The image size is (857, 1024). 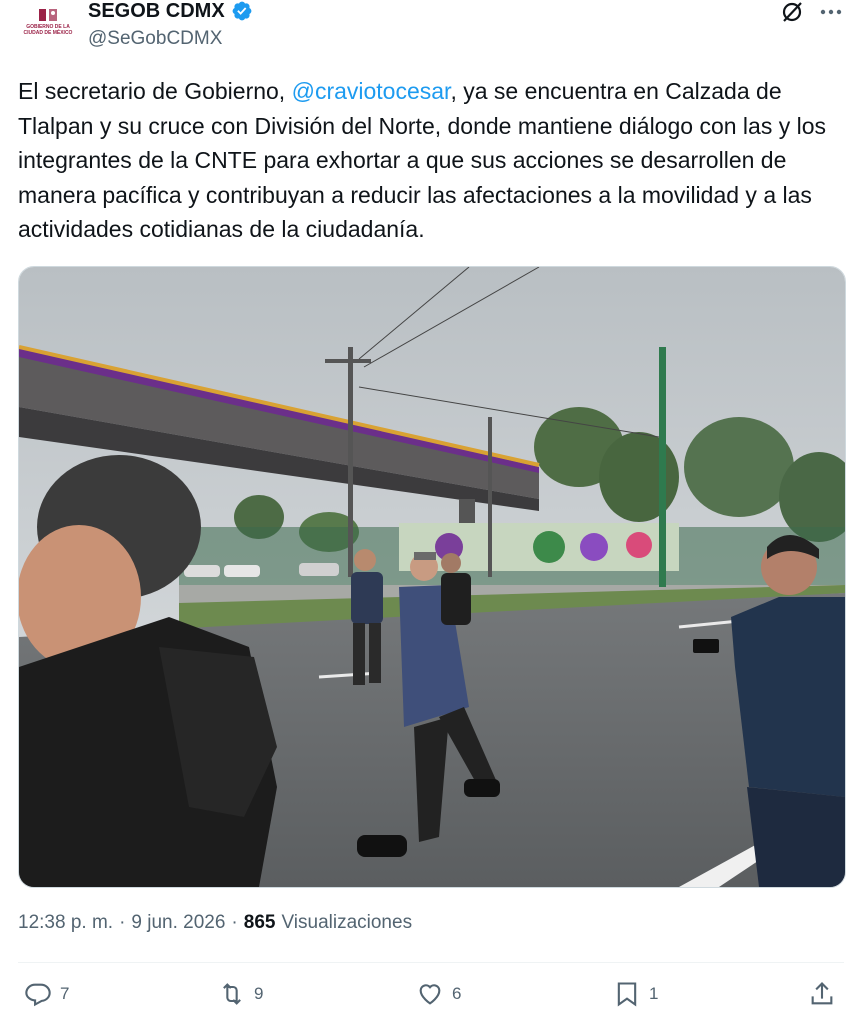 I want to click on like-icon, so click(x=430, y=994).